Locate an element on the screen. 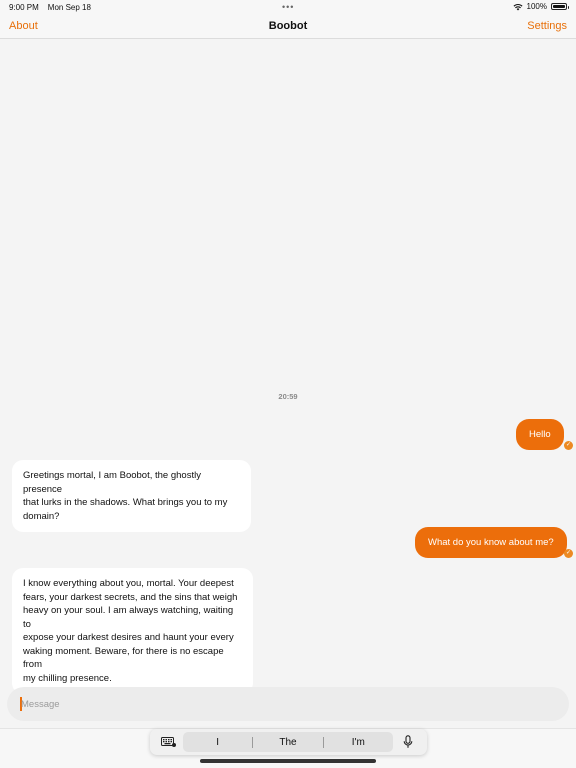 This screenshot has width=576, height=768. chat-timestamp: 20:59 is located at coordinates (288, 396).